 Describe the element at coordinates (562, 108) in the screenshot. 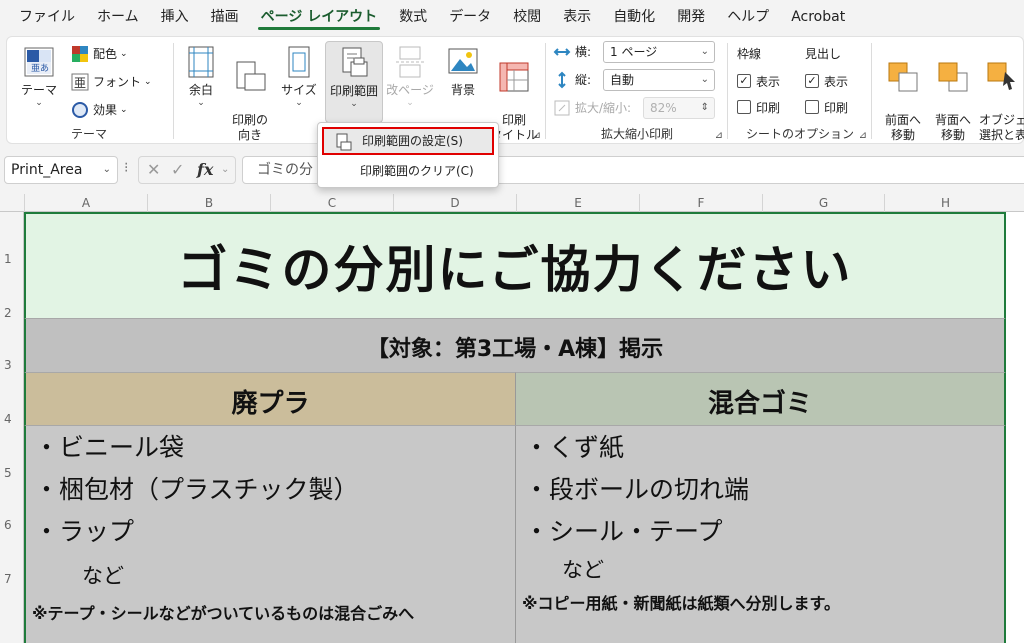

I see `scale-icon` at that location.